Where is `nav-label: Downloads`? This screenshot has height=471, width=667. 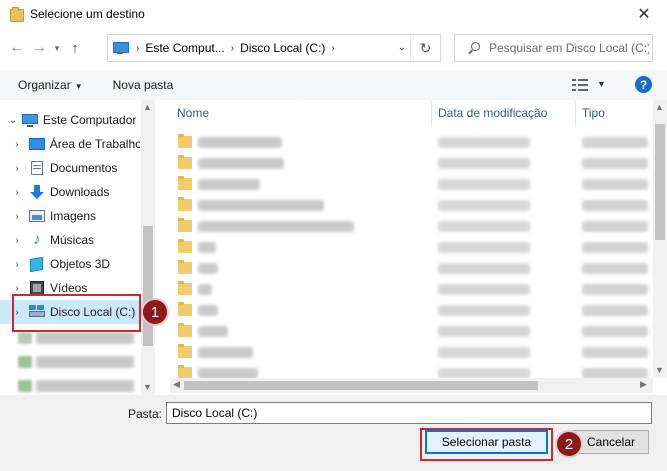 nav-label: Downloads is located at coordinates (80, 192).